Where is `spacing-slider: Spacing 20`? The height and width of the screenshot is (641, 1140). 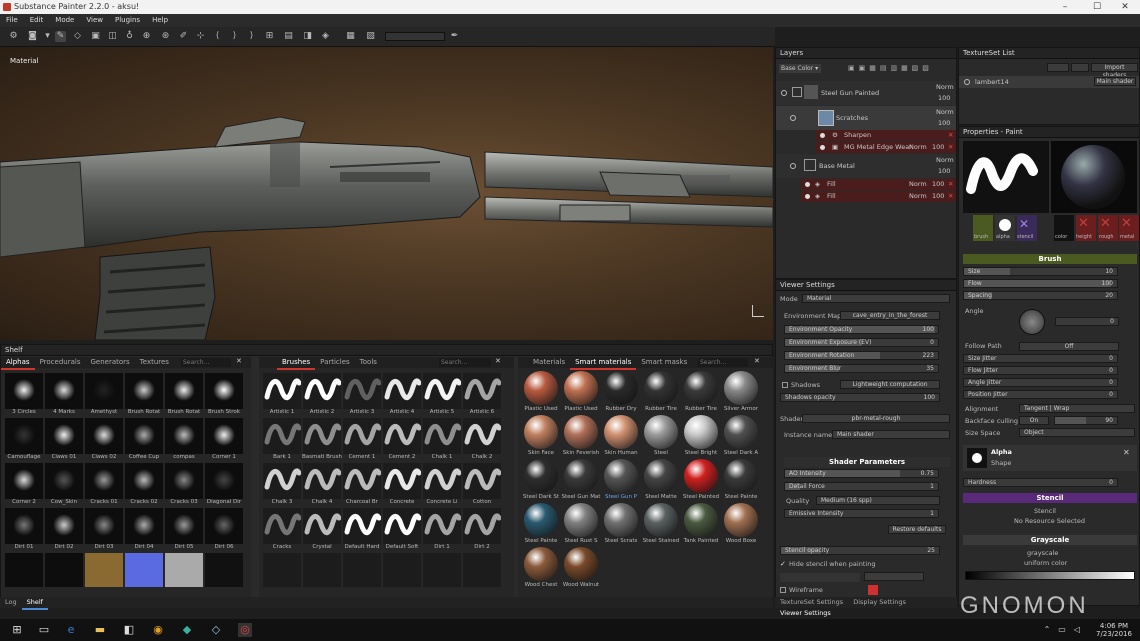
spacing-slider: Spacing 20 is located at coordinates (1040, 295).